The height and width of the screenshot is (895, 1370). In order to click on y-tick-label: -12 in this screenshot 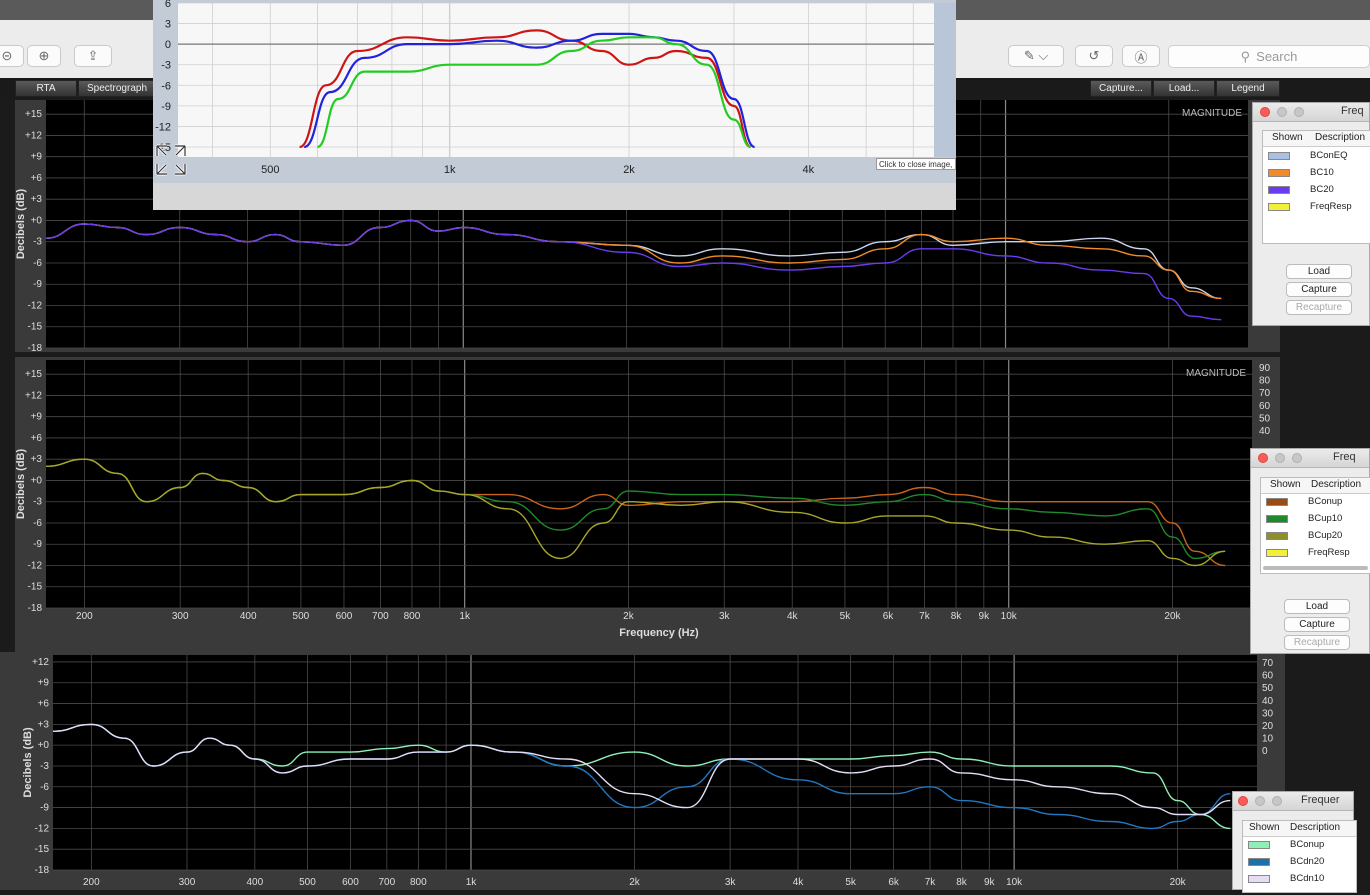, I will do `click(35, 305)`.